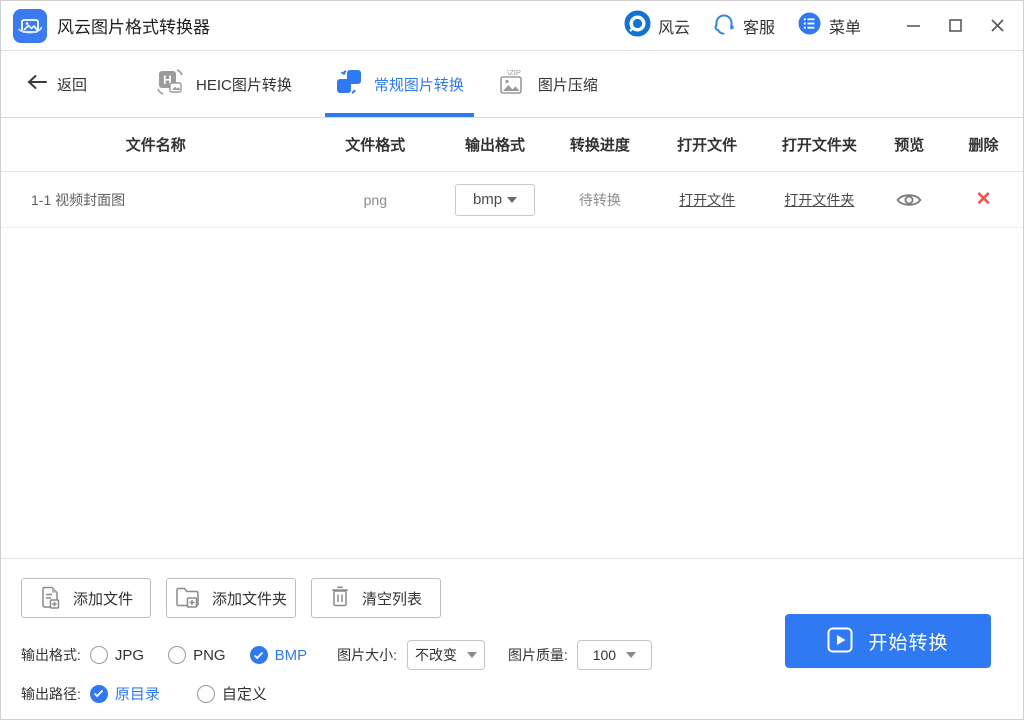 The width and height of the screenshot is (1024, 720). I want to click on radio-png-circle, so click(177, 655).